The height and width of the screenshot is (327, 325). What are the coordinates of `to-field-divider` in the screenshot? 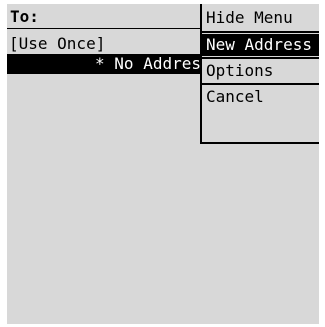 It's located at (104, 28).